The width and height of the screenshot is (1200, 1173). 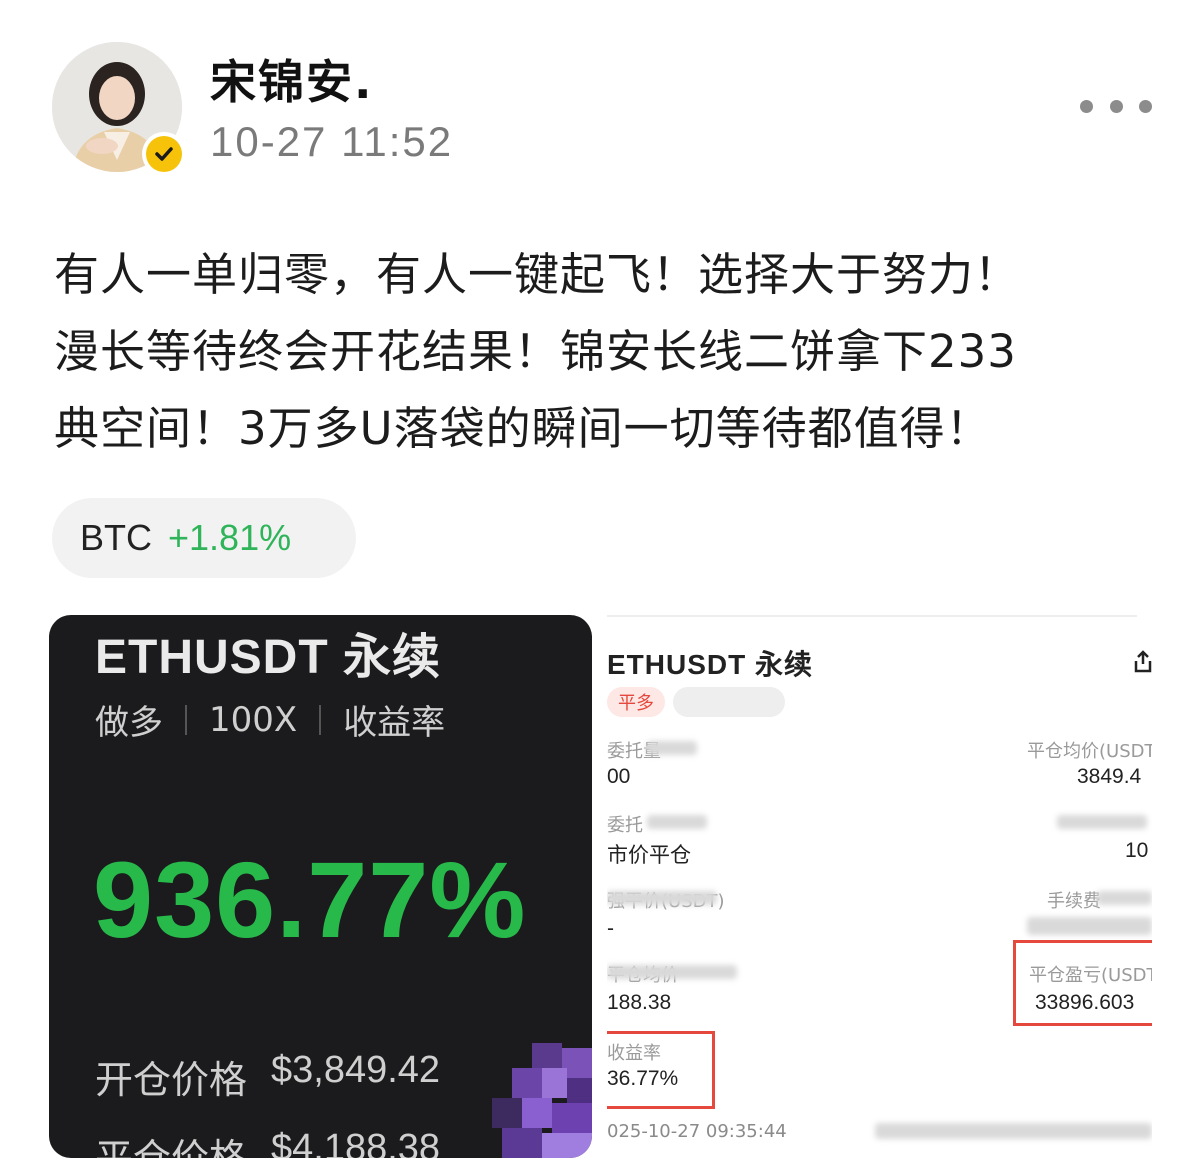 I want to click on contract-title: ETHUSDT 永续, so click(x=268, y=657).